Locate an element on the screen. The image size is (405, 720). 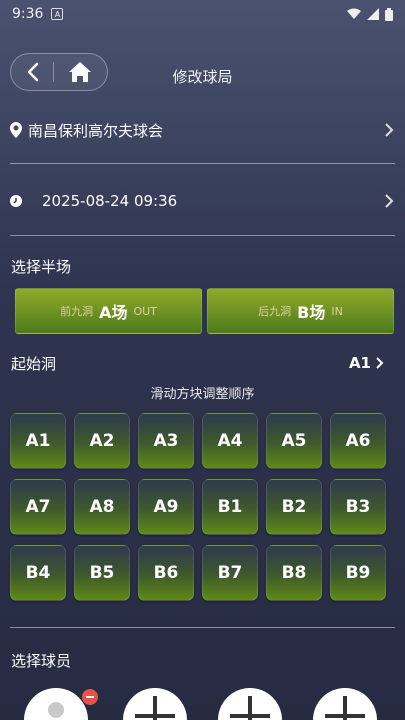
signal-icon is located at coordinates (373, 14).